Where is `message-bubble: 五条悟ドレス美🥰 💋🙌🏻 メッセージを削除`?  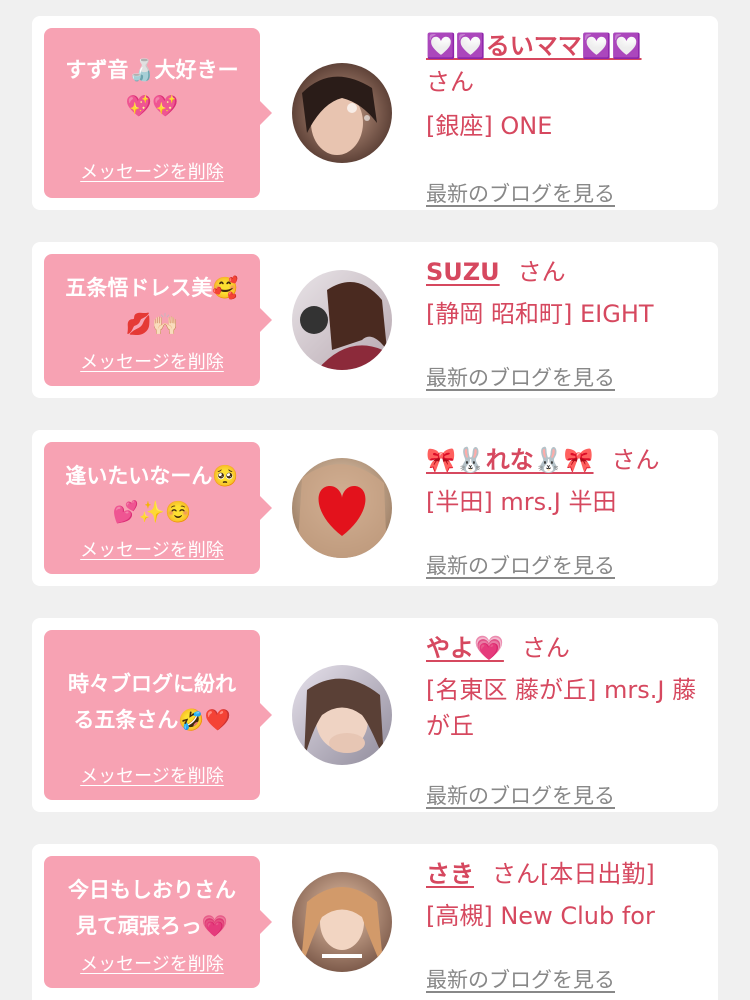
message-bubble: 五条悟ドレス美🥰 💋🙌🏻 メッセージを削除 is located at coordinates (158, 320).